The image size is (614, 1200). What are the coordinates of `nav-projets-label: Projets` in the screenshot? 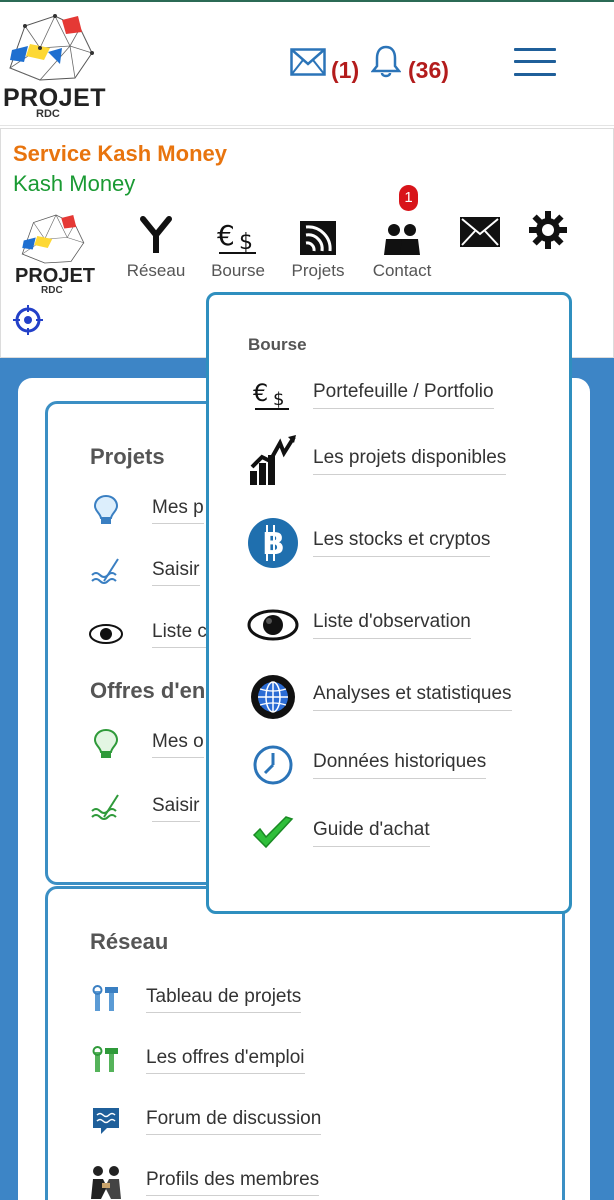 It's located at (318, 270).